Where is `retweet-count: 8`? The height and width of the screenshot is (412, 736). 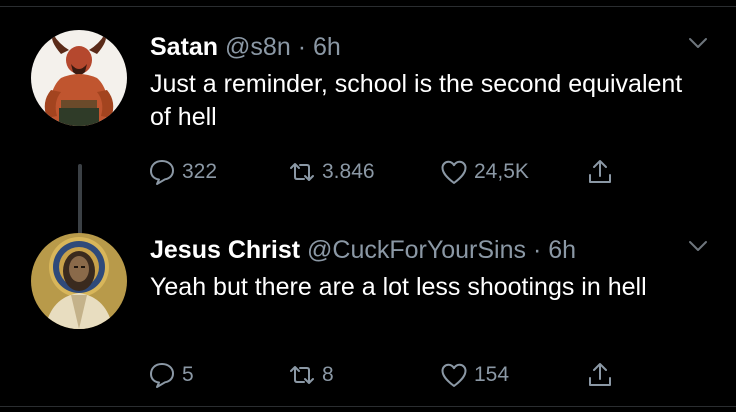
retweet-count: 8 is located at coordinates (328, 374).